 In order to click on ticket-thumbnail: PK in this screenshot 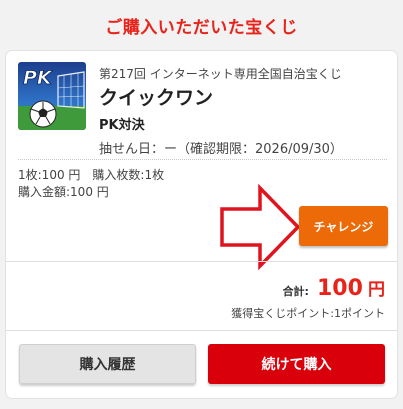, I will do `click(52, 96)`.